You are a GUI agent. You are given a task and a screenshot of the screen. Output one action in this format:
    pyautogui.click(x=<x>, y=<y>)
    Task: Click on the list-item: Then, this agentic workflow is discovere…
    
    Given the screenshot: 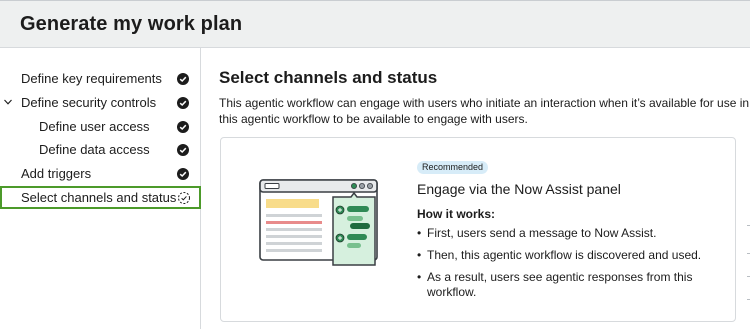 What is the action you would take?
    pyautogui.click(x=567, y=255)
    